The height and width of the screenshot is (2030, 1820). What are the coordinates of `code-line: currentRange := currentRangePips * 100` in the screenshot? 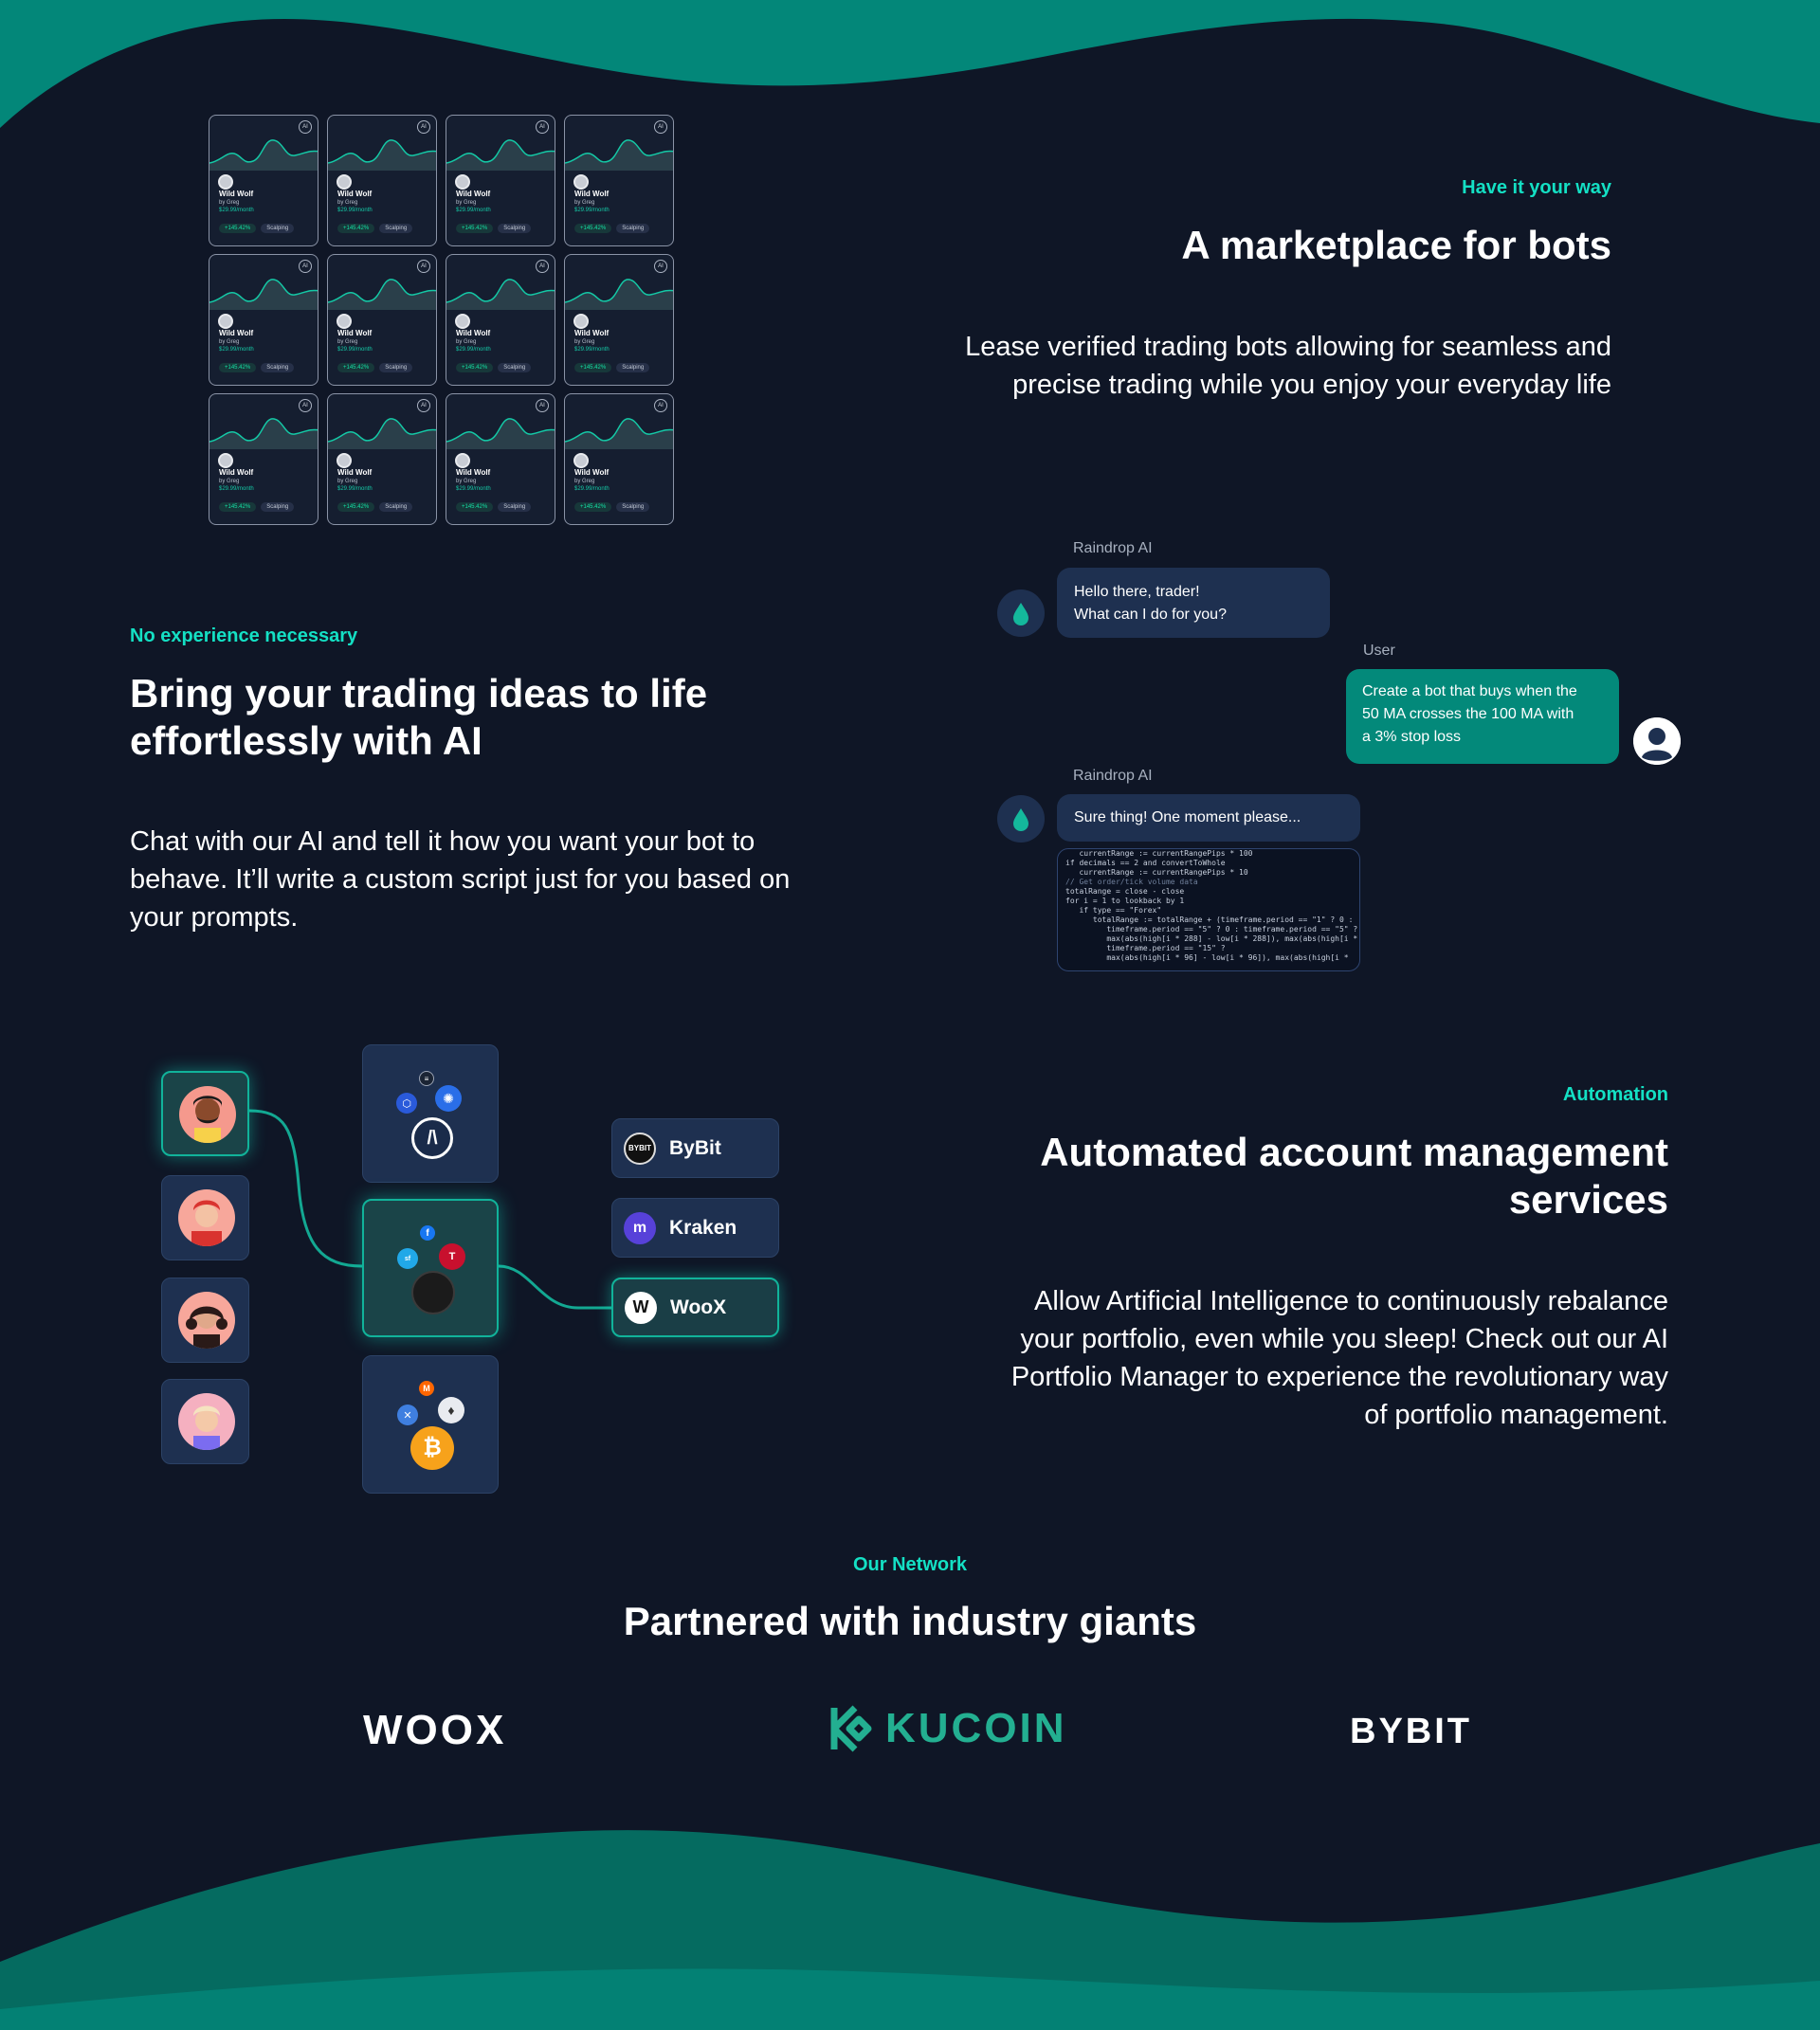 It's located at (1159, 854).